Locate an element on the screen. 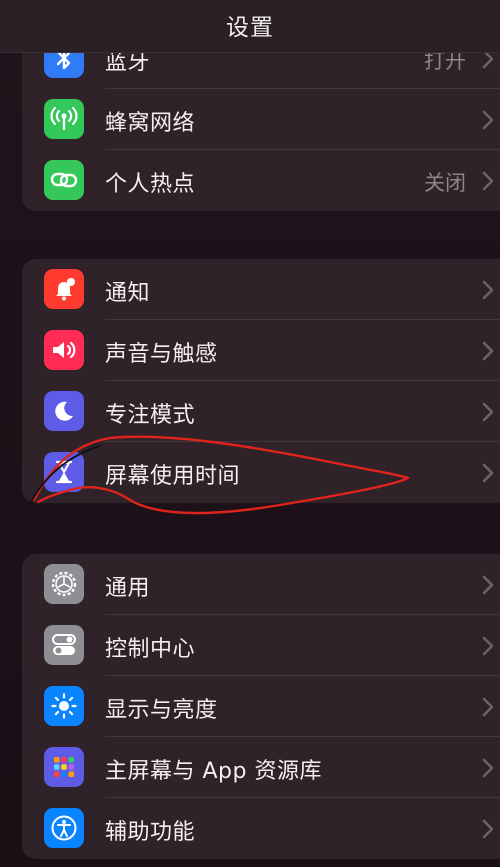 The height and width of the screenshot is (867, 500). app-grid-icon is located at coordinates (64, 767).